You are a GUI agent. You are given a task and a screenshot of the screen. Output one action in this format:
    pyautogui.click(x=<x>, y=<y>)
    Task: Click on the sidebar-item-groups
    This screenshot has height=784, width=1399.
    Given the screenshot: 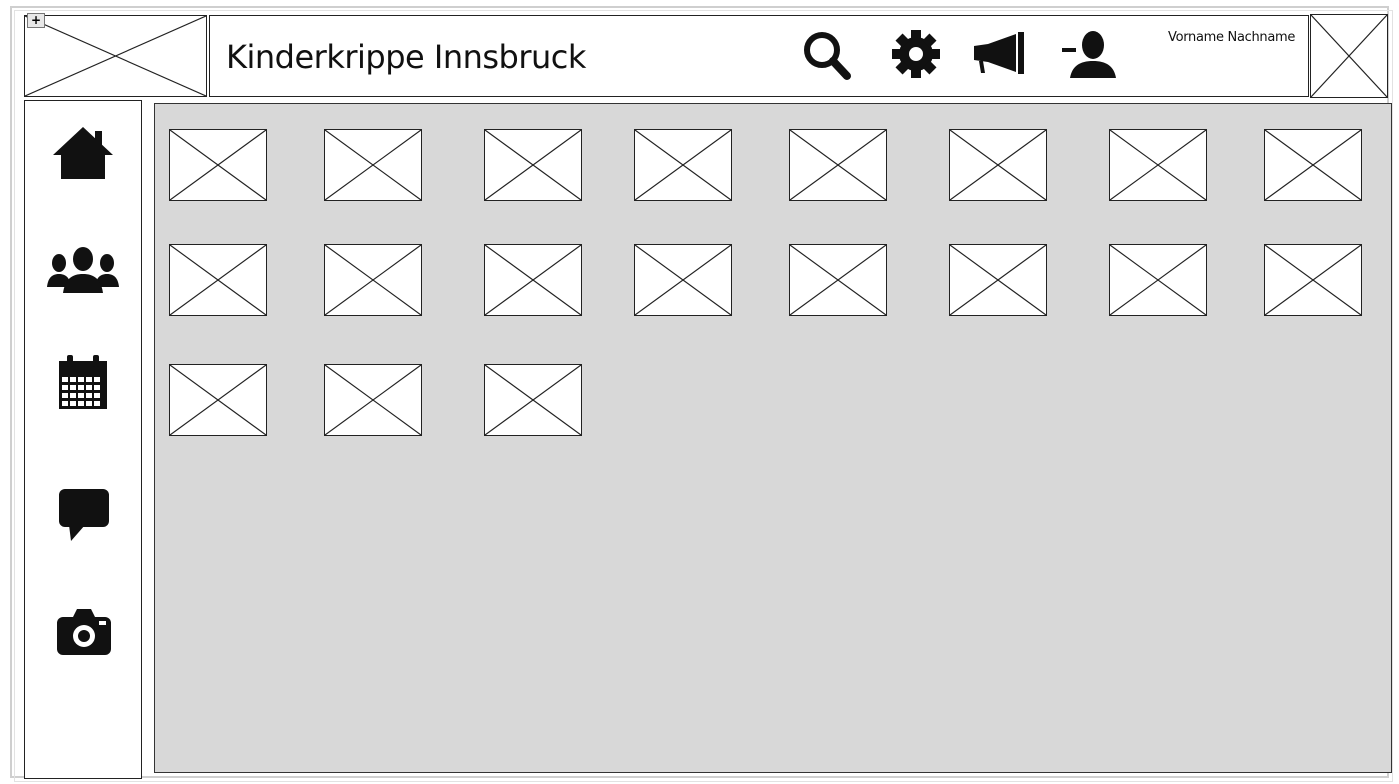 What is the action you would take?
    pyautogui.click(x=83, y=276)
    